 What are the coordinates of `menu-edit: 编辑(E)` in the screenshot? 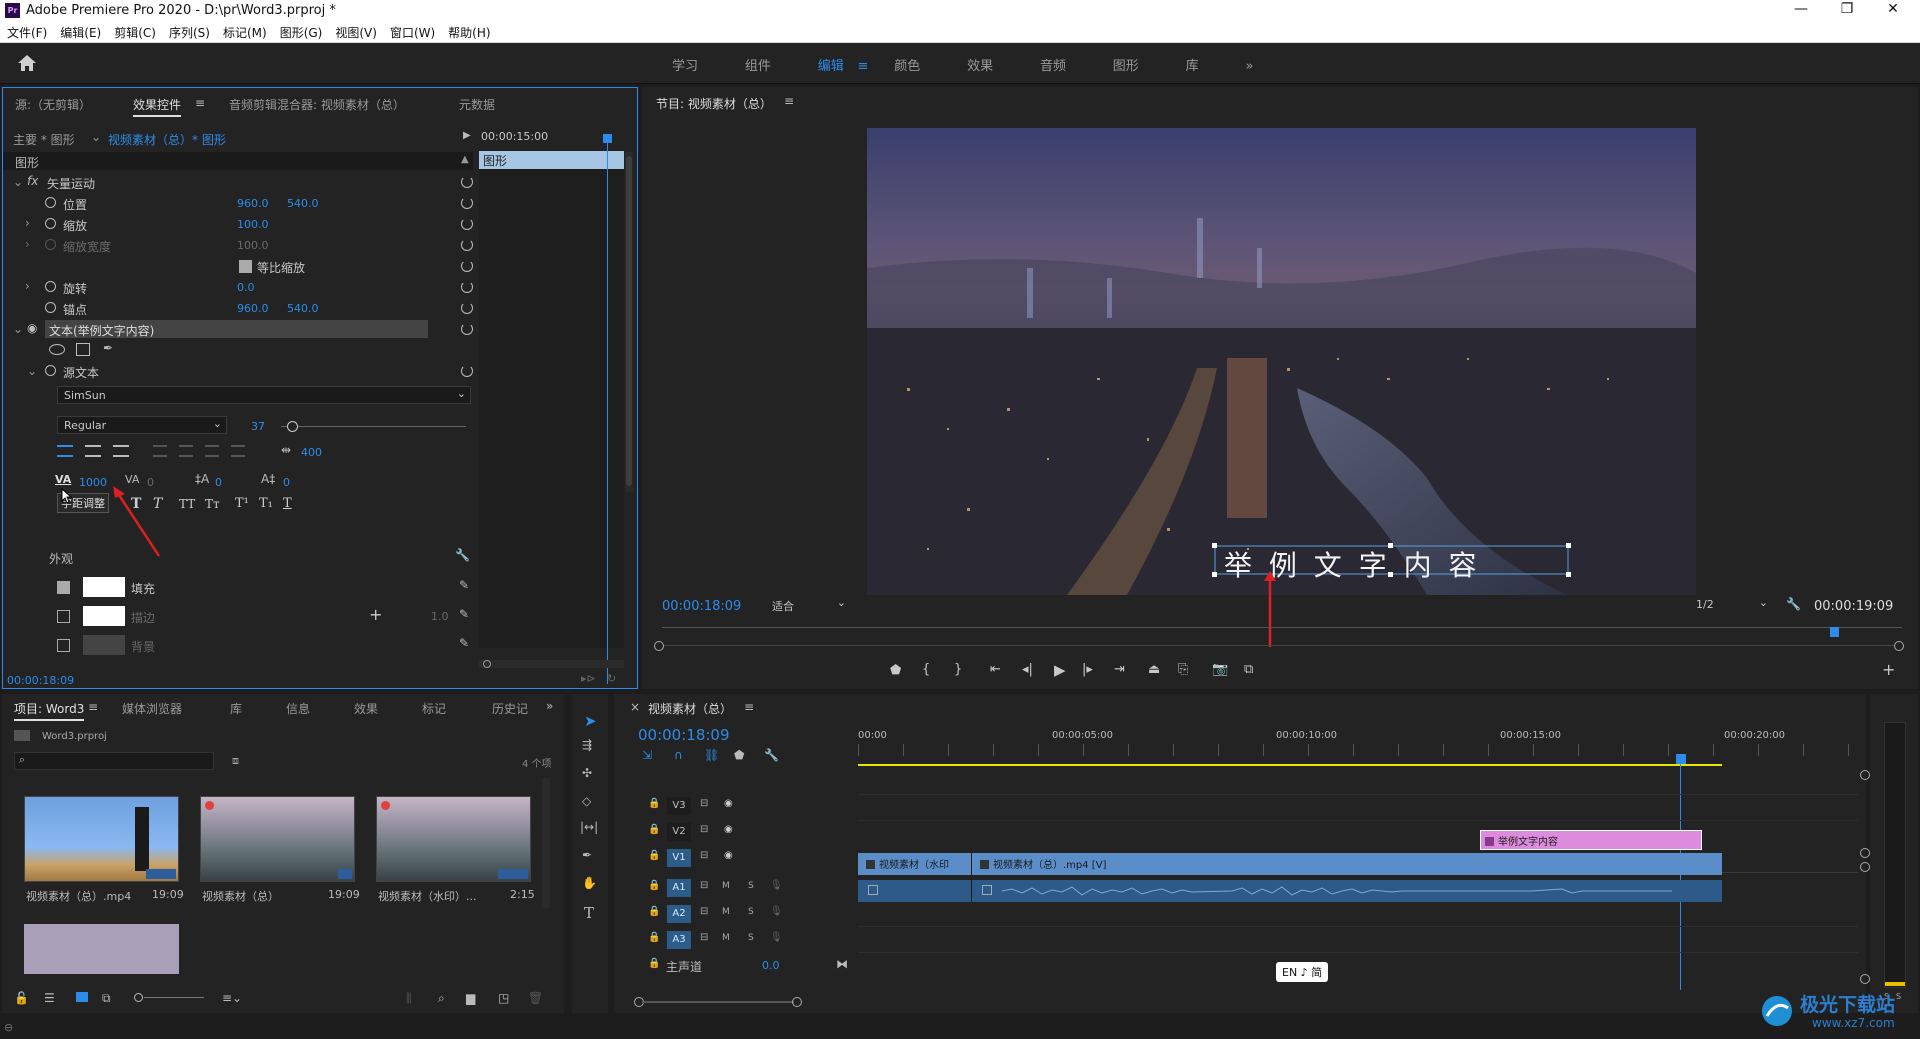 It's located at (80, 31).